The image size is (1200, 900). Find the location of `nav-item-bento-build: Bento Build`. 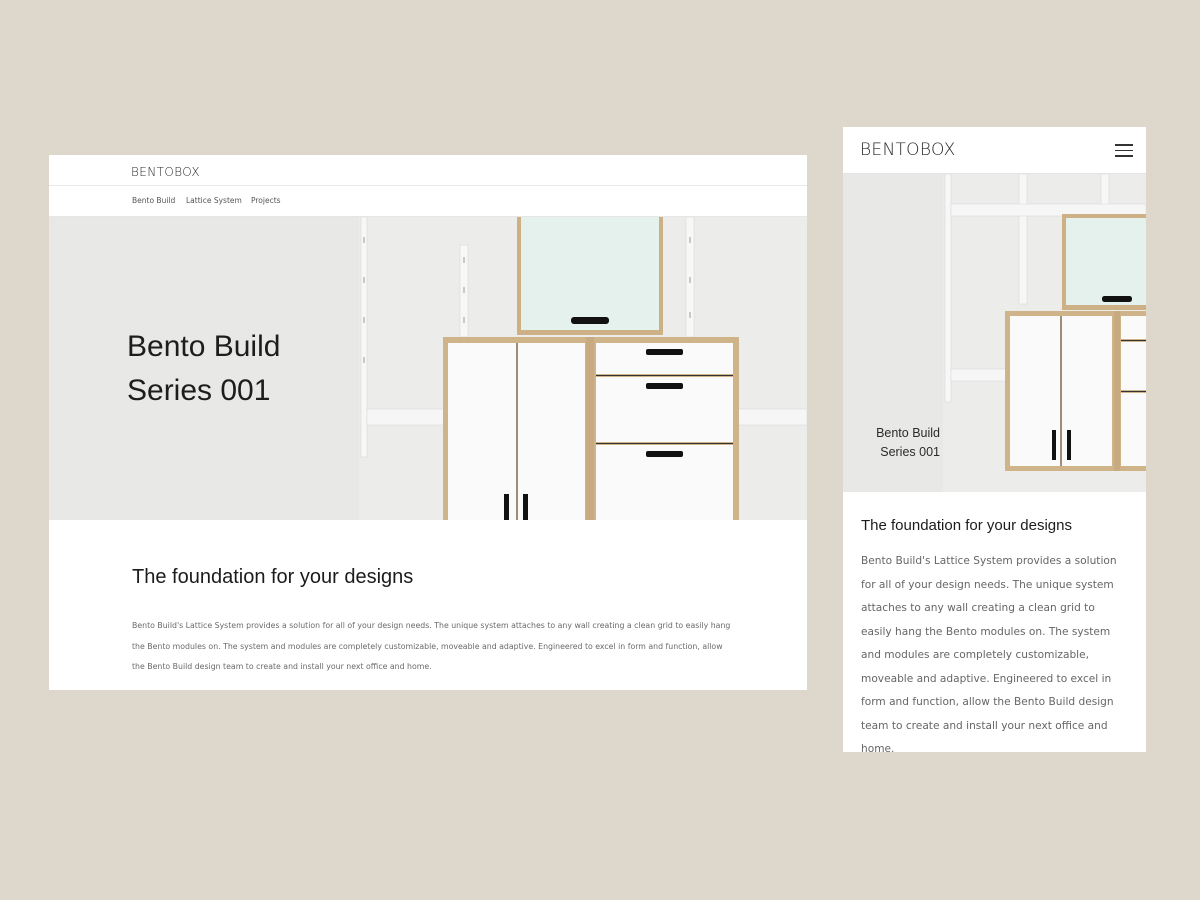

nav-item-bento-build: Bento Build is located at coordinates (153, 201).